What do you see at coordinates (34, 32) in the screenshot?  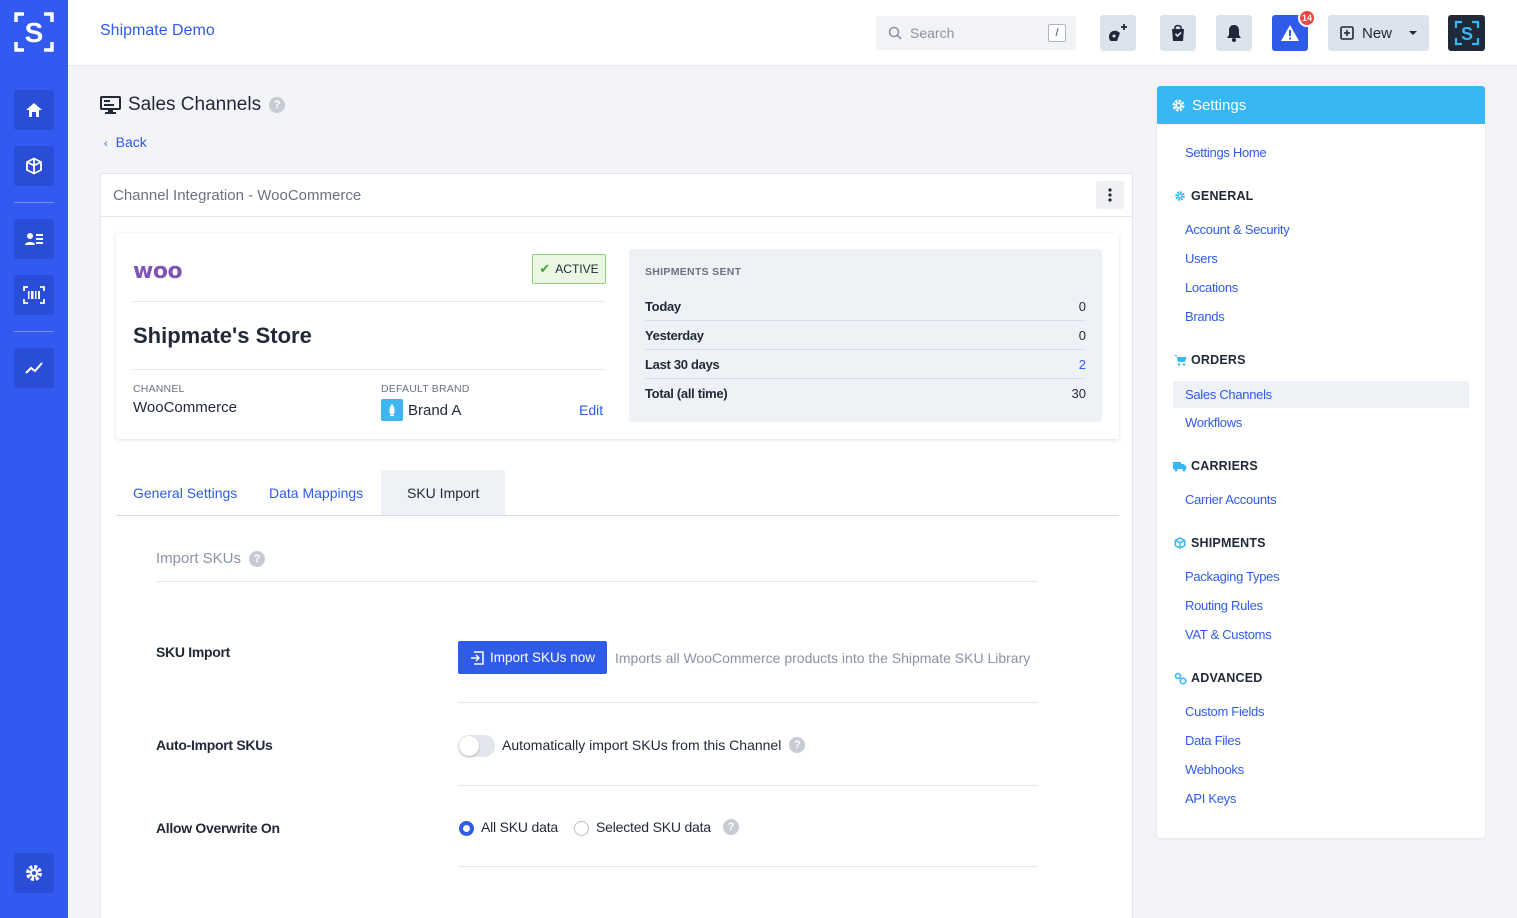 I see `shipmate-logo-icon: S` at bounding box center [34, 32].